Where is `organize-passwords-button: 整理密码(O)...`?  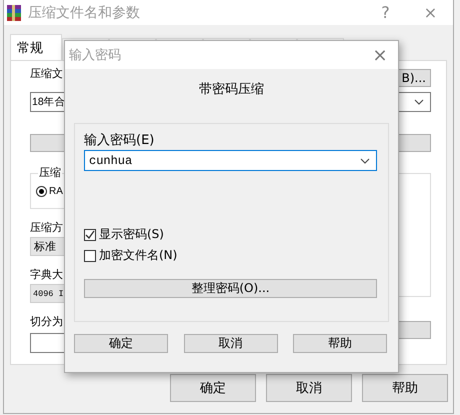 organize-passwords-button: 整理密码(O)... is located at coordinates (230, 288).